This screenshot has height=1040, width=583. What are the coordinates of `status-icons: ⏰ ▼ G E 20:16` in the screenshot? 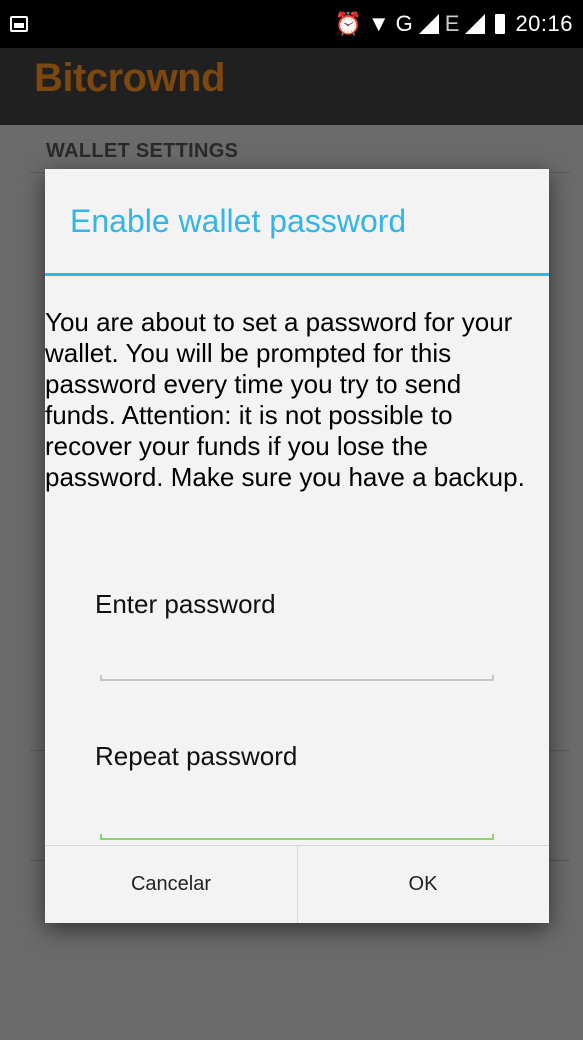 It's located at (453, 24).